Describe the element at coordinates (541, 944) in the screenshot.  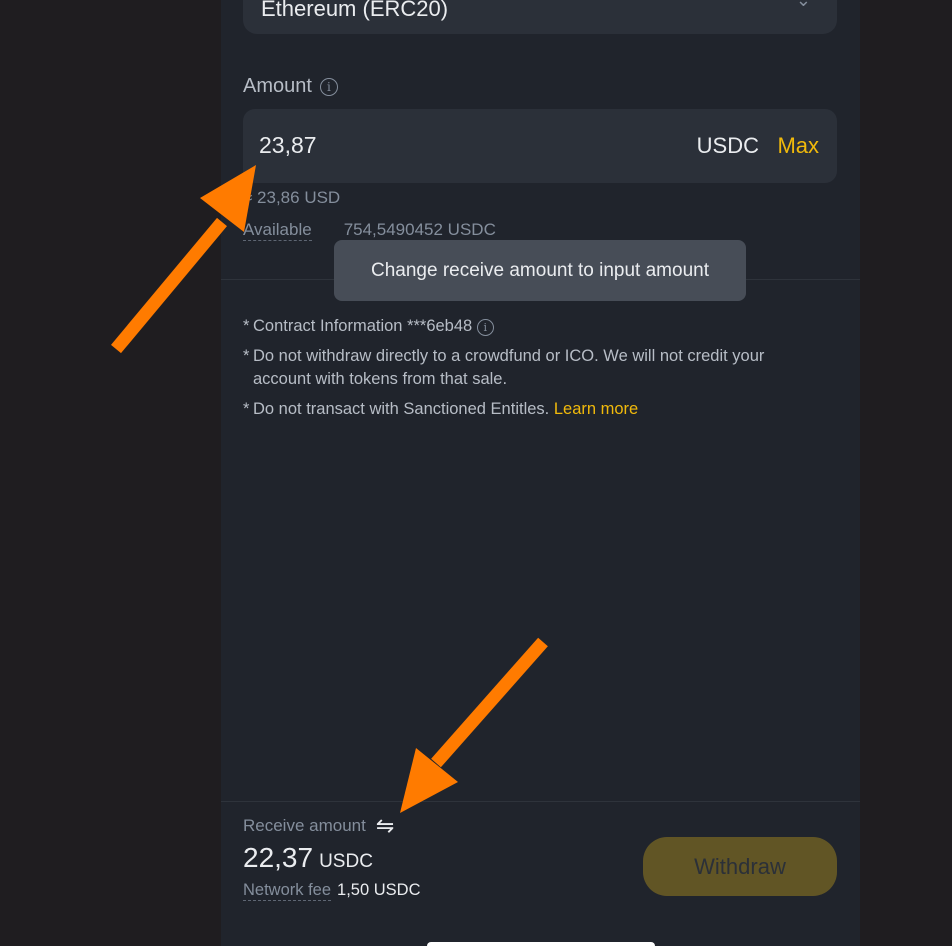
I see `home-indicator` at that location.